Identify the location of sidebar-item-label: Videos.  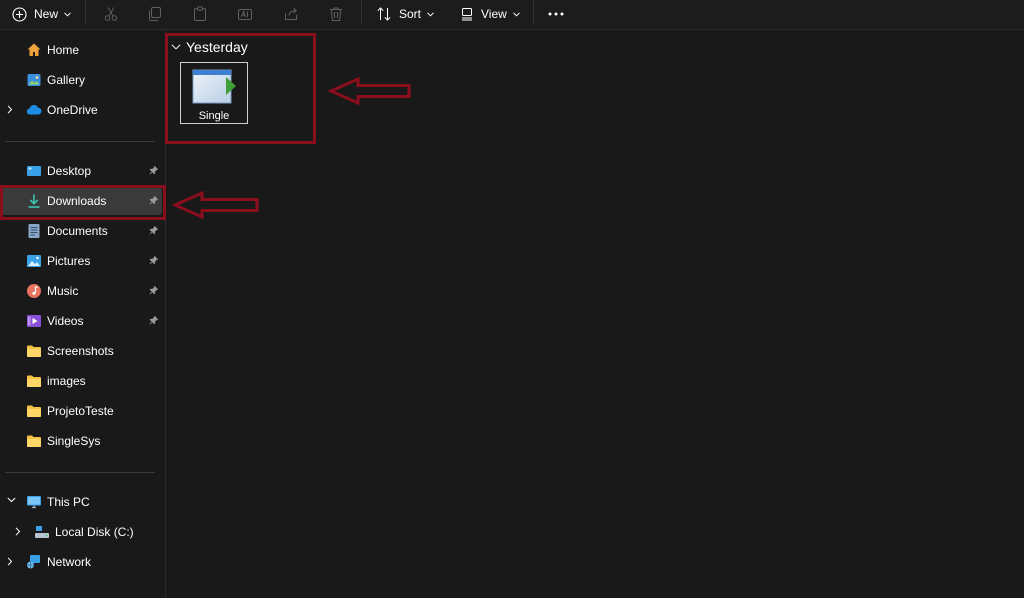
(65, 321).